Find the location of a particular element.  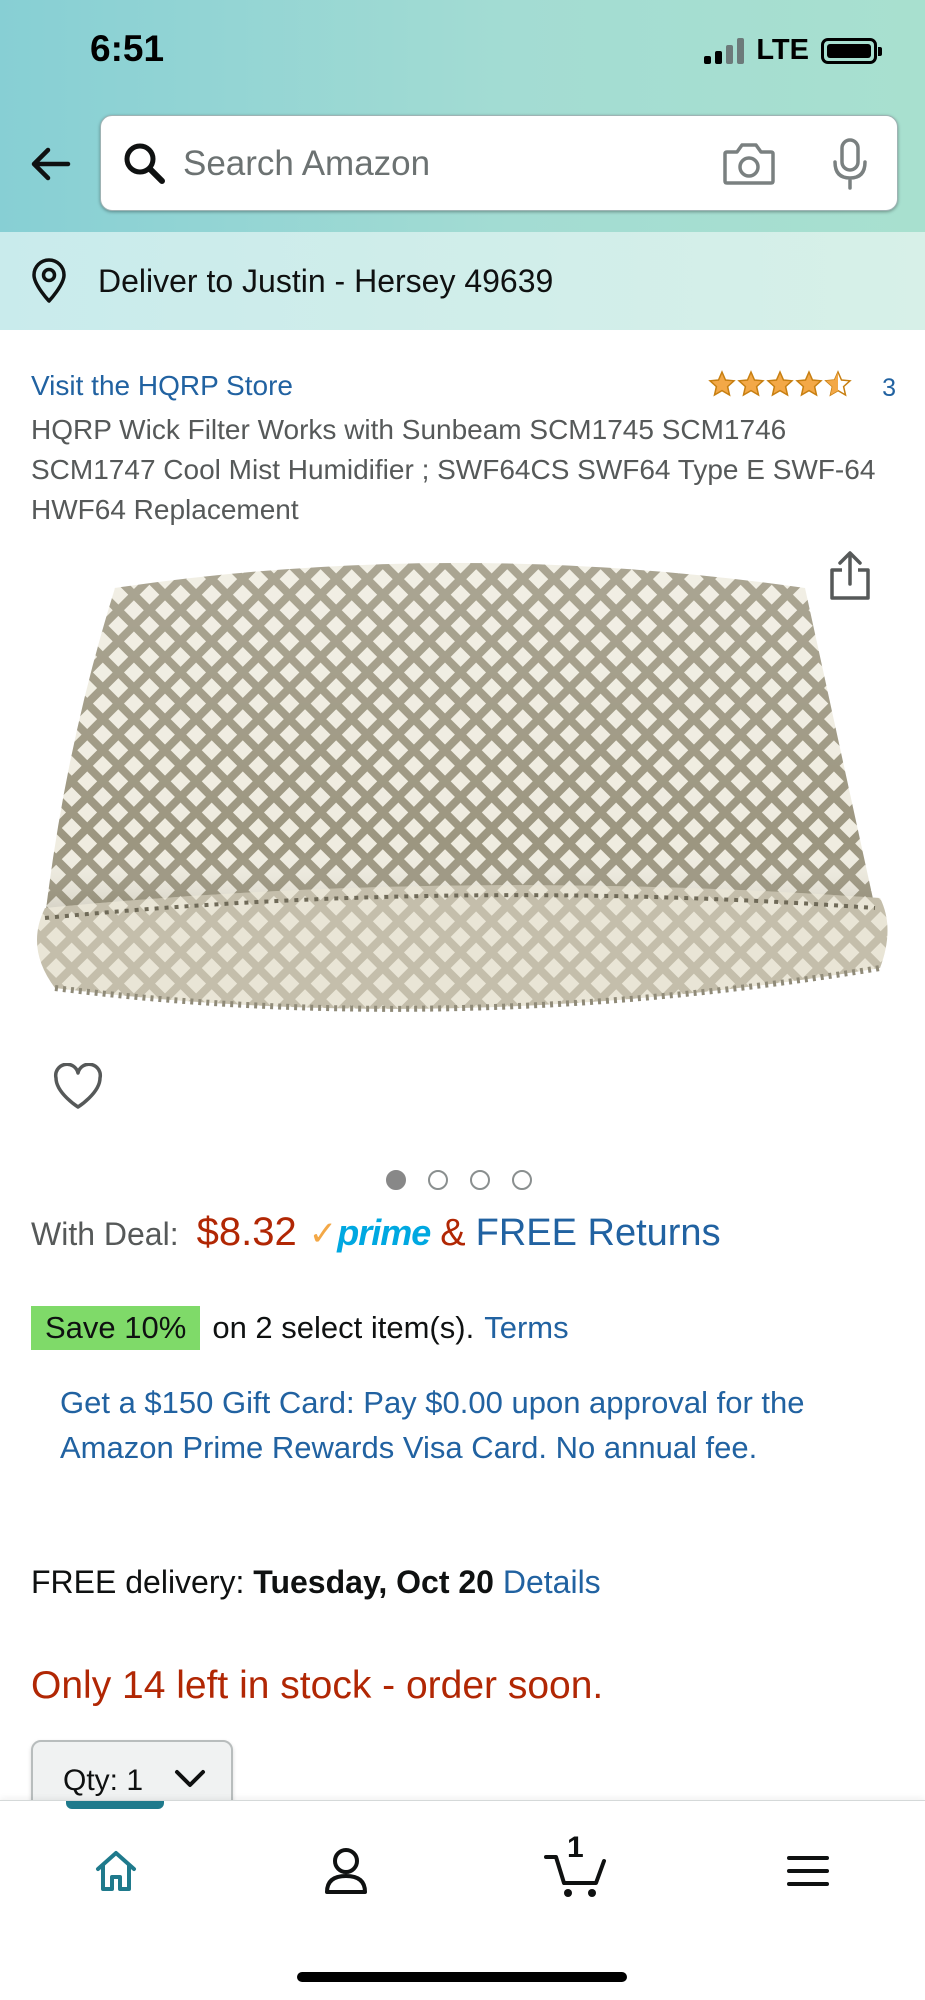

price-row: With Deal: $8.32 ✓ prime & FREE Returns is located at coordinates (376, 1232).